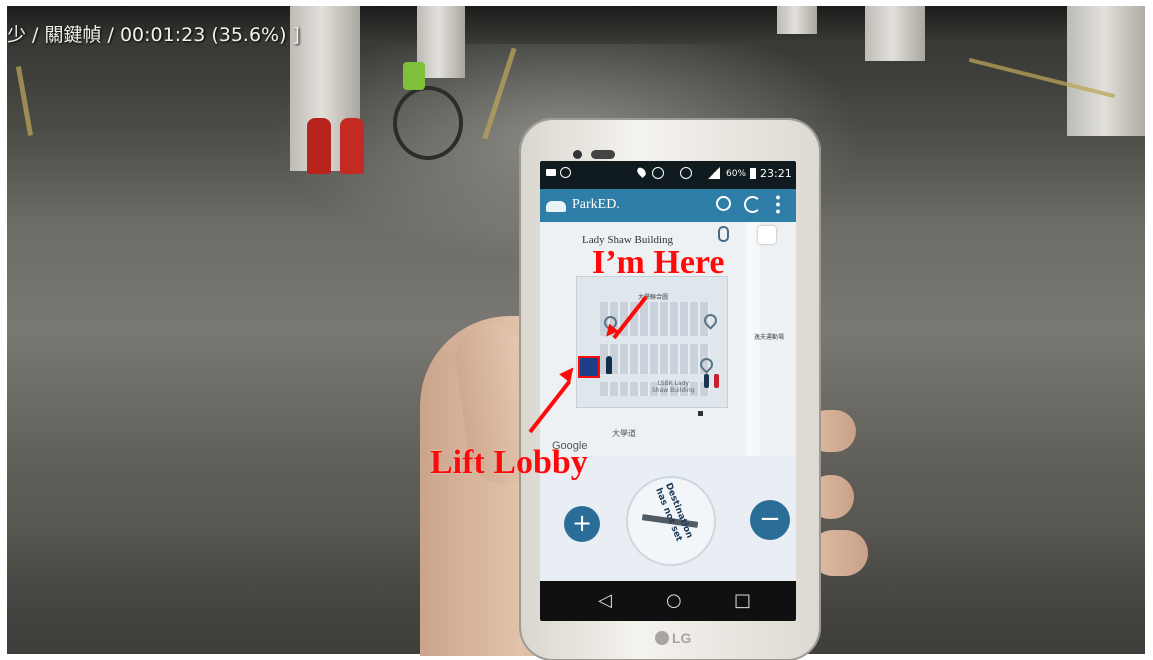  I want to click on status-bar: 60% 23:21, so click(668, 175).